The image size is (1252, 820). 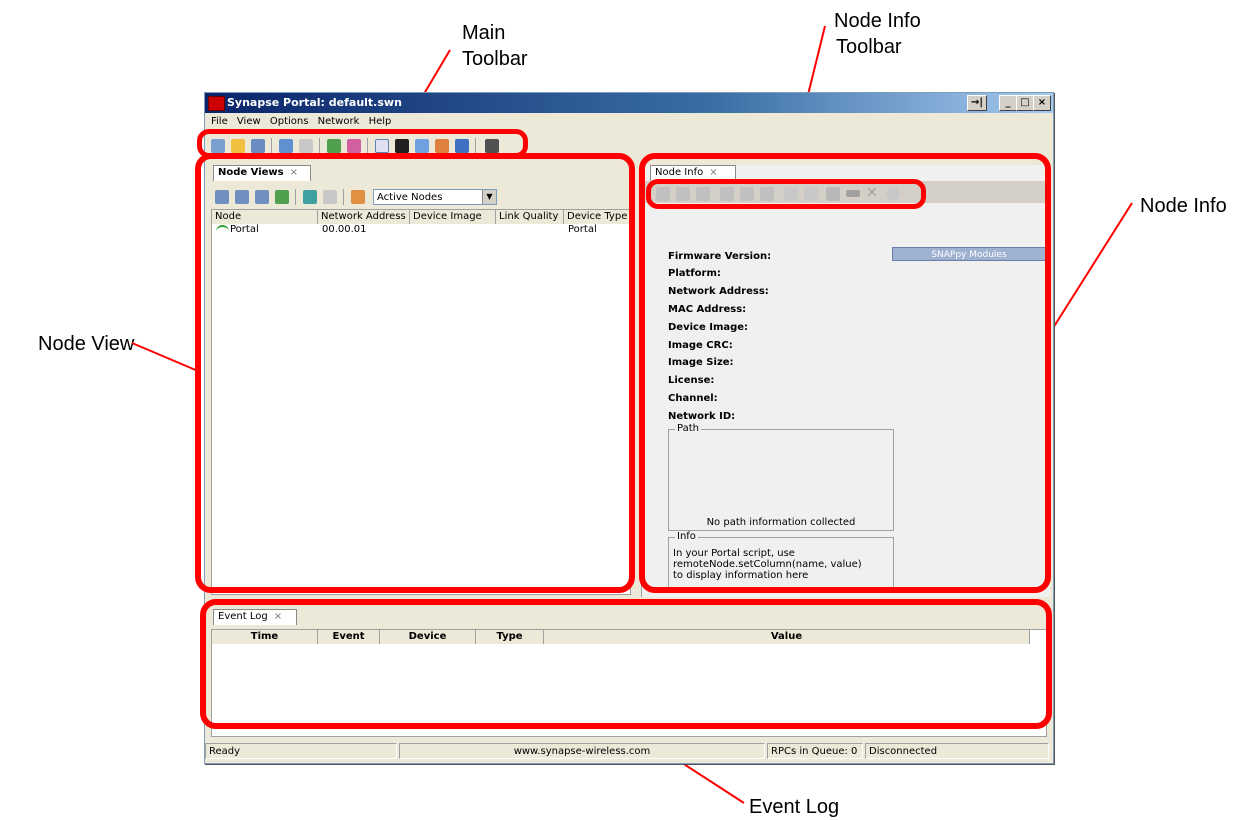 What do you see at coordinates (1025, 103) in the screenshot?
I see `maximize-button: □` at bounding box center [1025, 103].